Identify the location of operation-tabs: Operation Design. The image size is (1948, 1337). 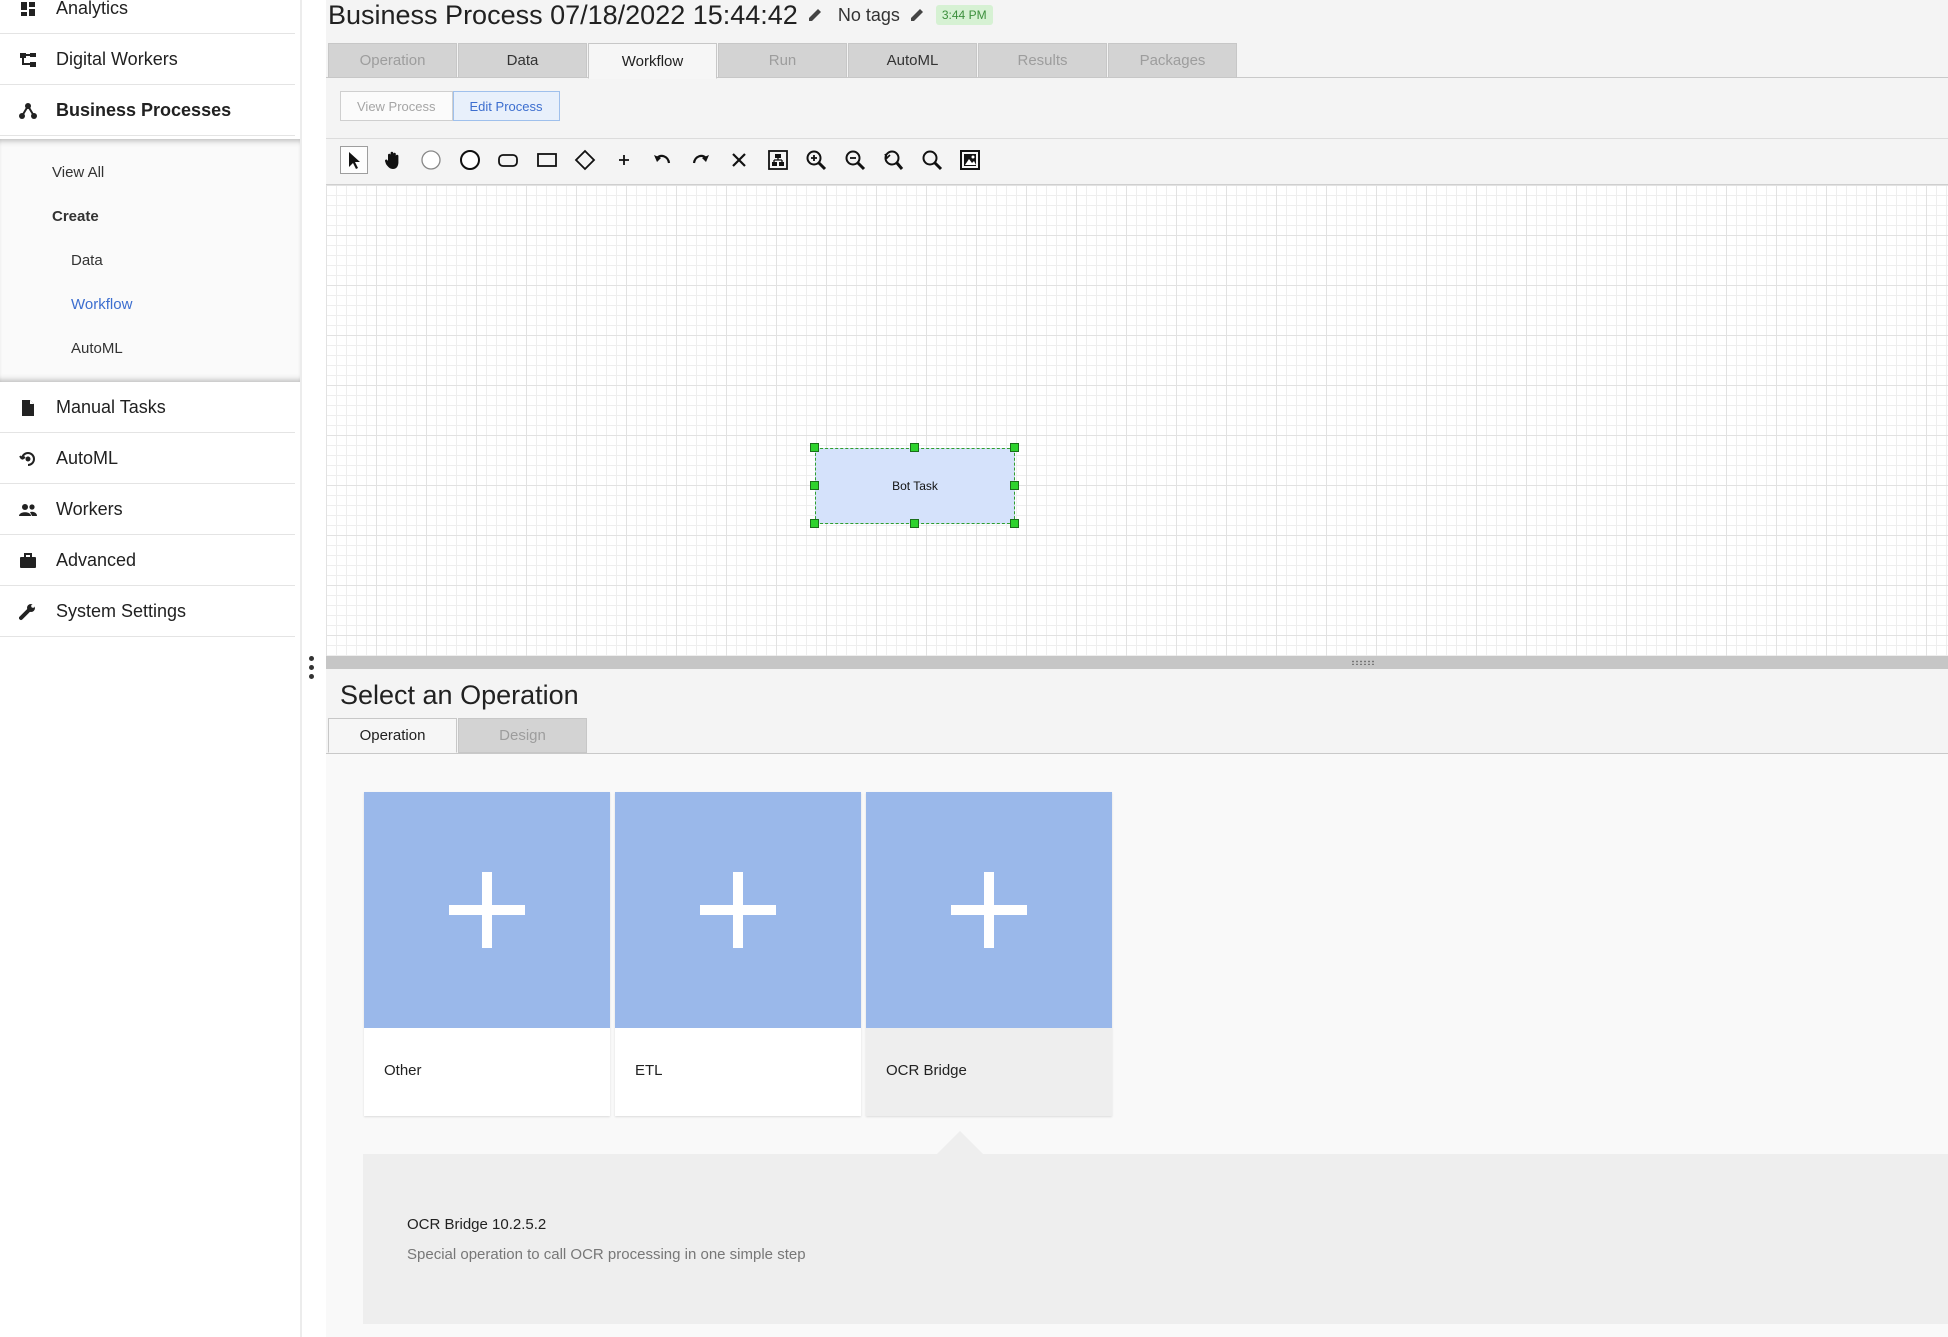
(458, 735).